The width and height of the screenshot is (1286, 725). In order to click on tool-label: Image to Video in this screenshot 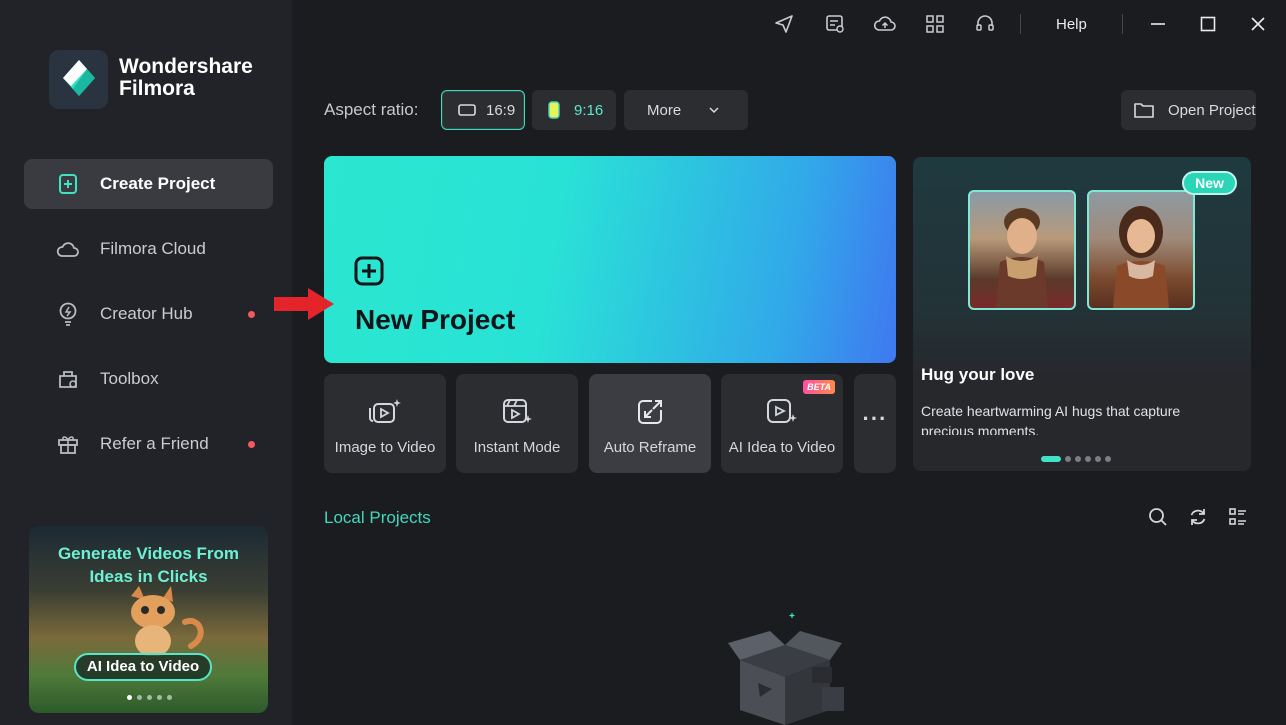, I will do `click(385, 447)`.